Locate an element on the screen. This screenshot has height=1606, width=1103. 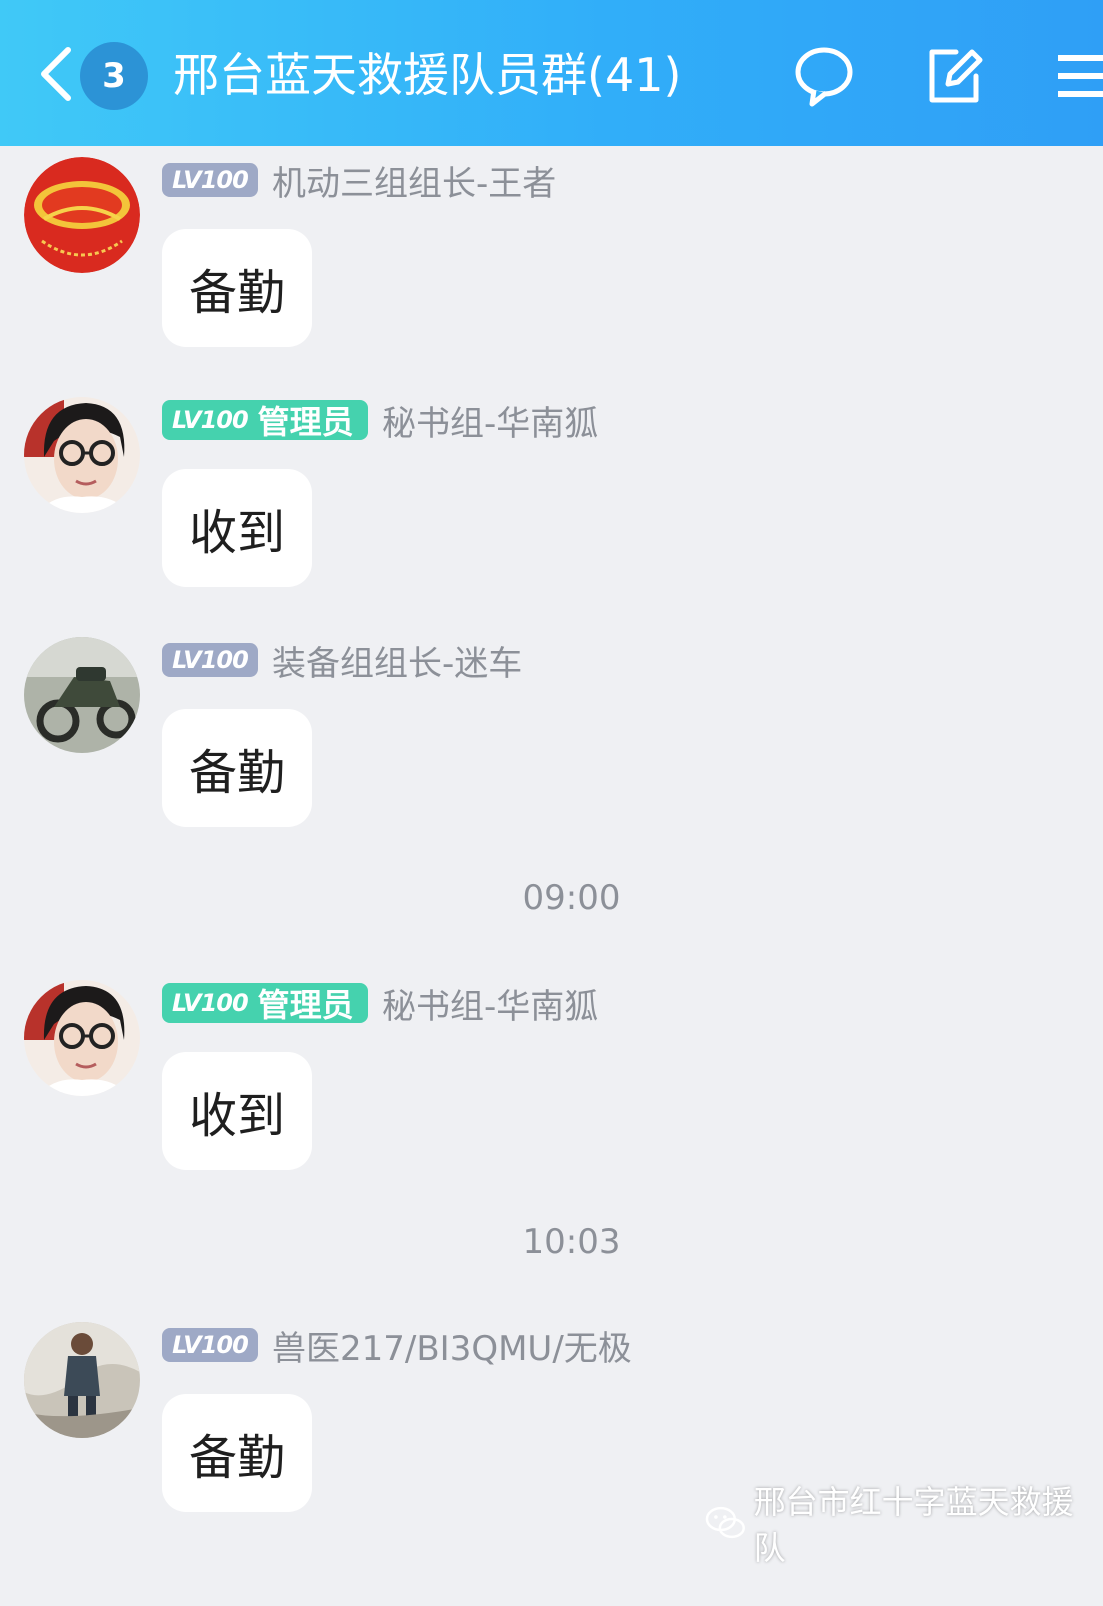
sender-name: 兽医217/BI3QMU/无极 is located at coordinates (452, 1345).